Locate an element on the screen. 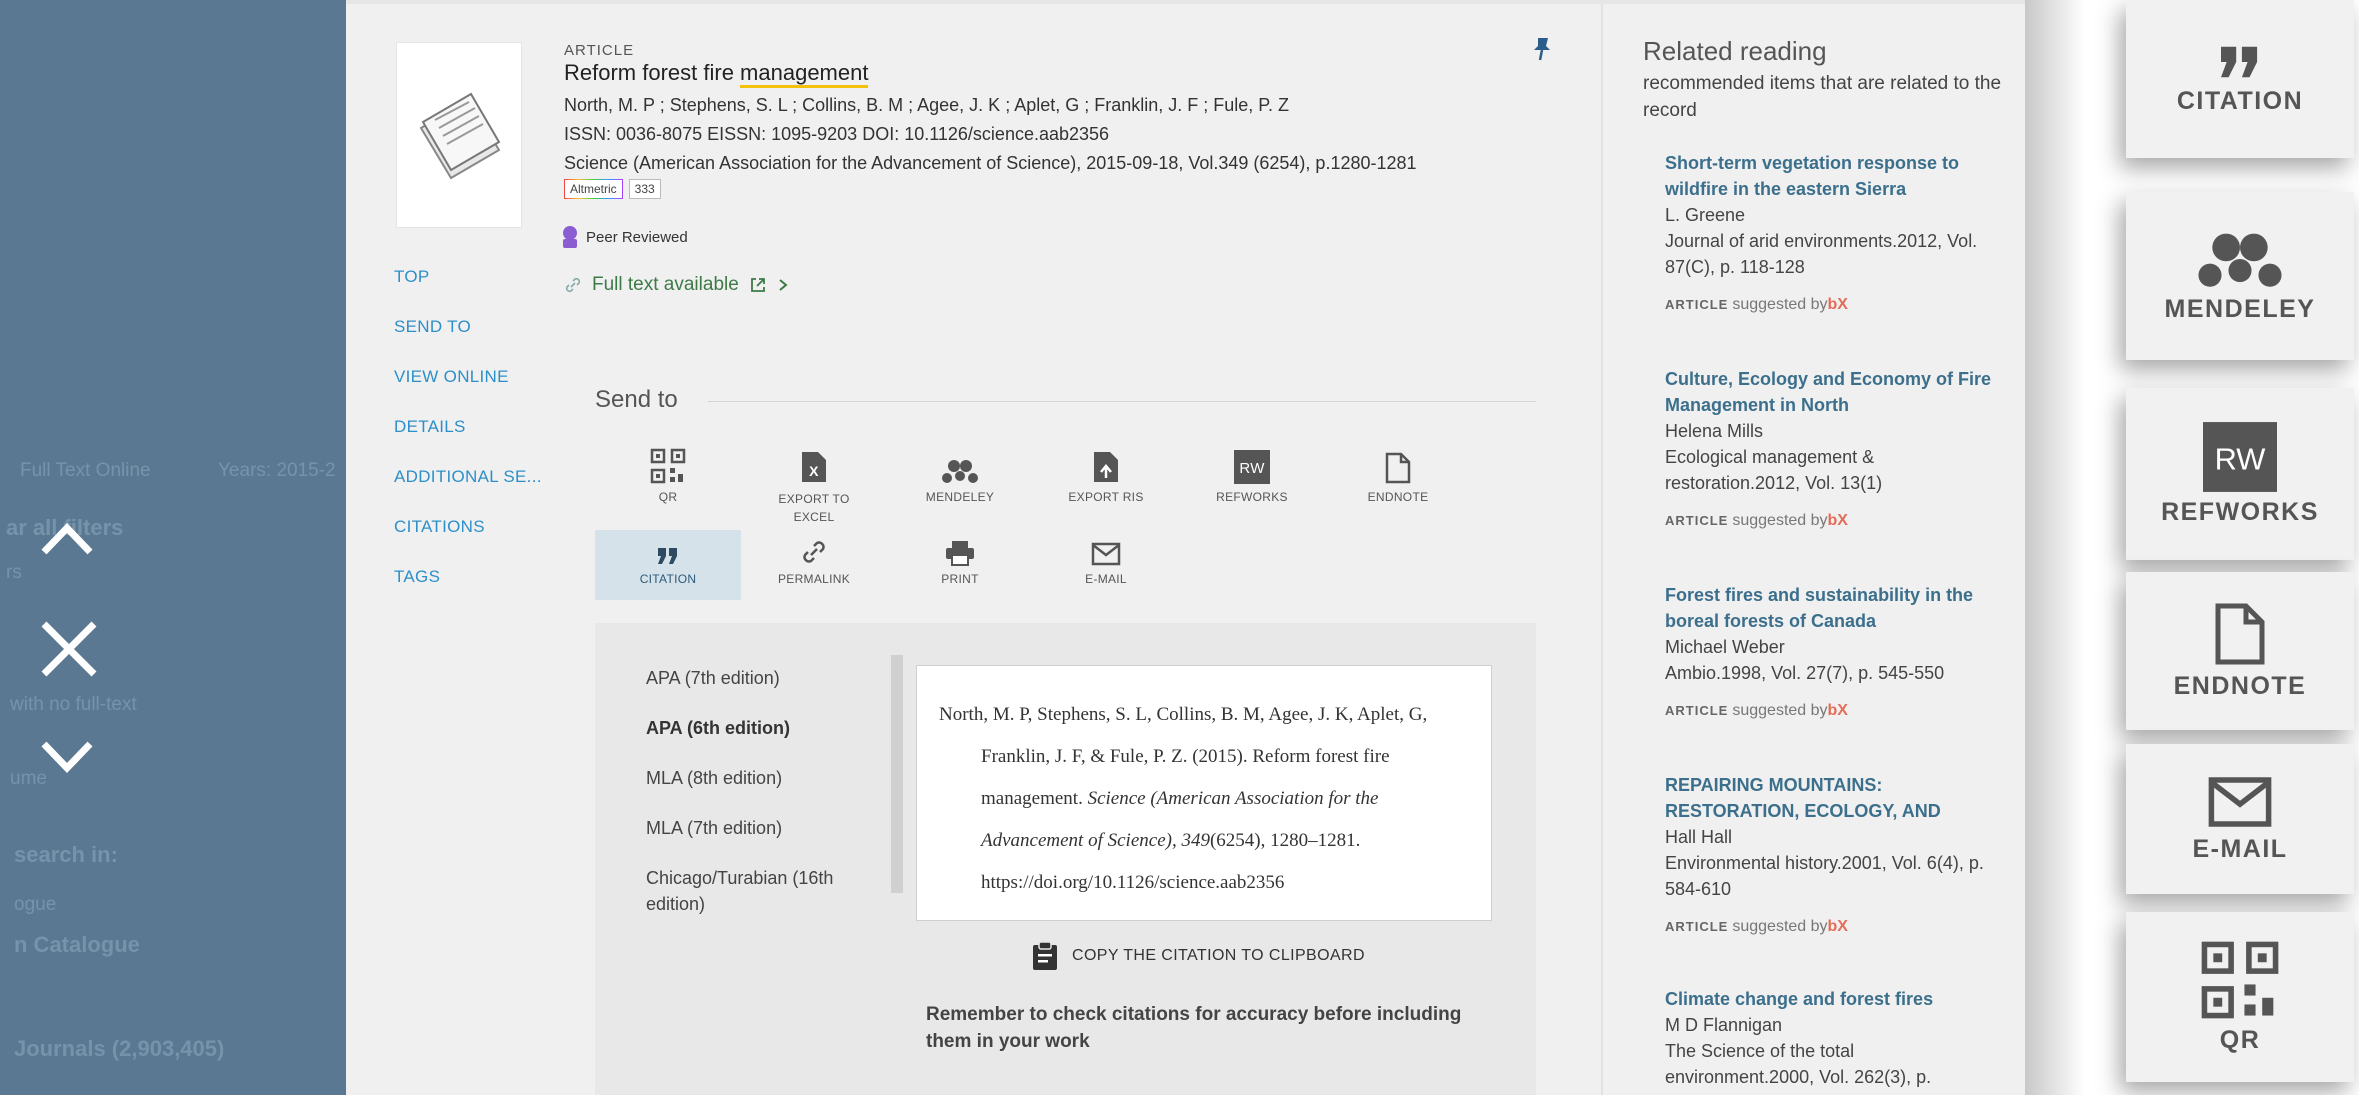 This screenshot has height=1095, width=2359. tile-qr-label: QR is located at coordinates (2240, 1039).